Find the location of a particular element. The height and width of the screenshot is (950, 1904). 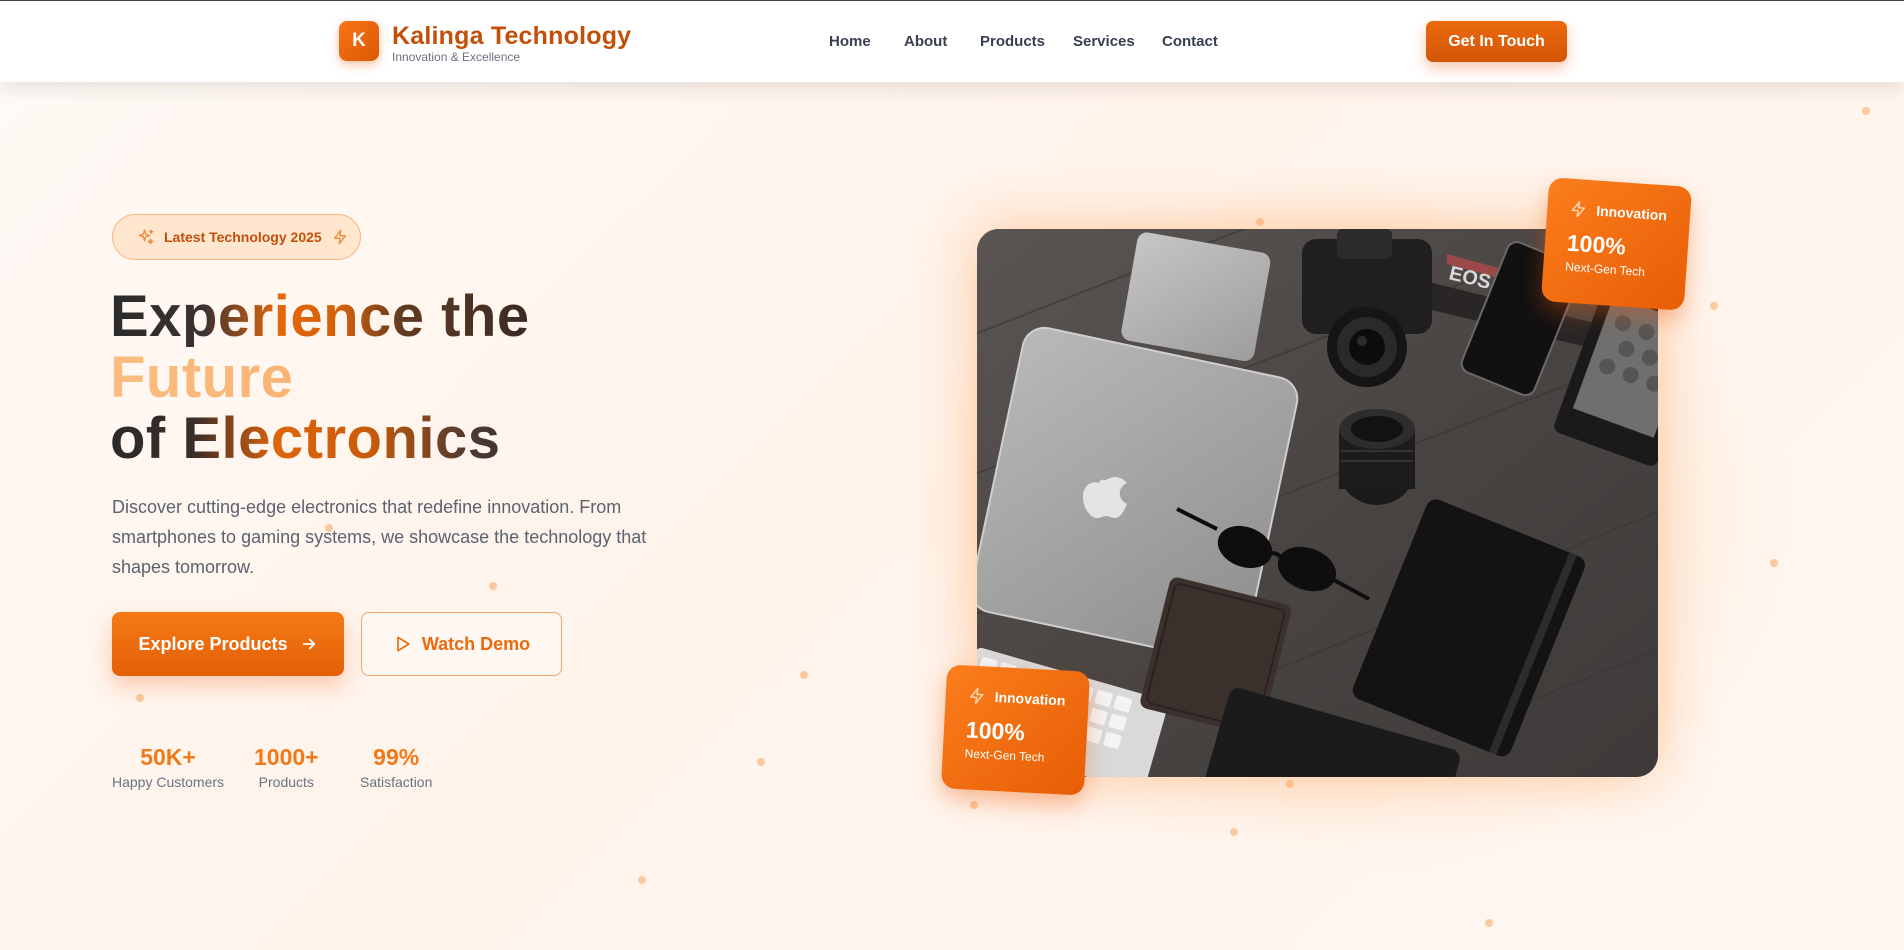

stat-happy-customers: 50K+ Happy Customers is located at coordinates (168, 767).